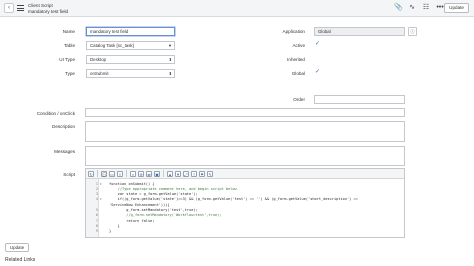  Describe the element at coordinates (296, 59) in the screenshot. I see `inherited-label: Inherited` at that location.